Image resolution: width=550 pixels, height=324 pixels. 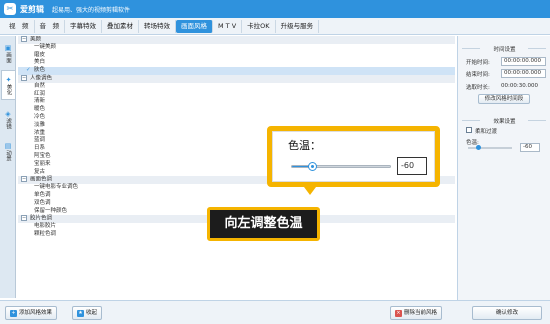 What do you see at coordinates (236, 78) in the screenshot?
I see `group-portrait: − 人像调色` at bounding box center [236, 78].